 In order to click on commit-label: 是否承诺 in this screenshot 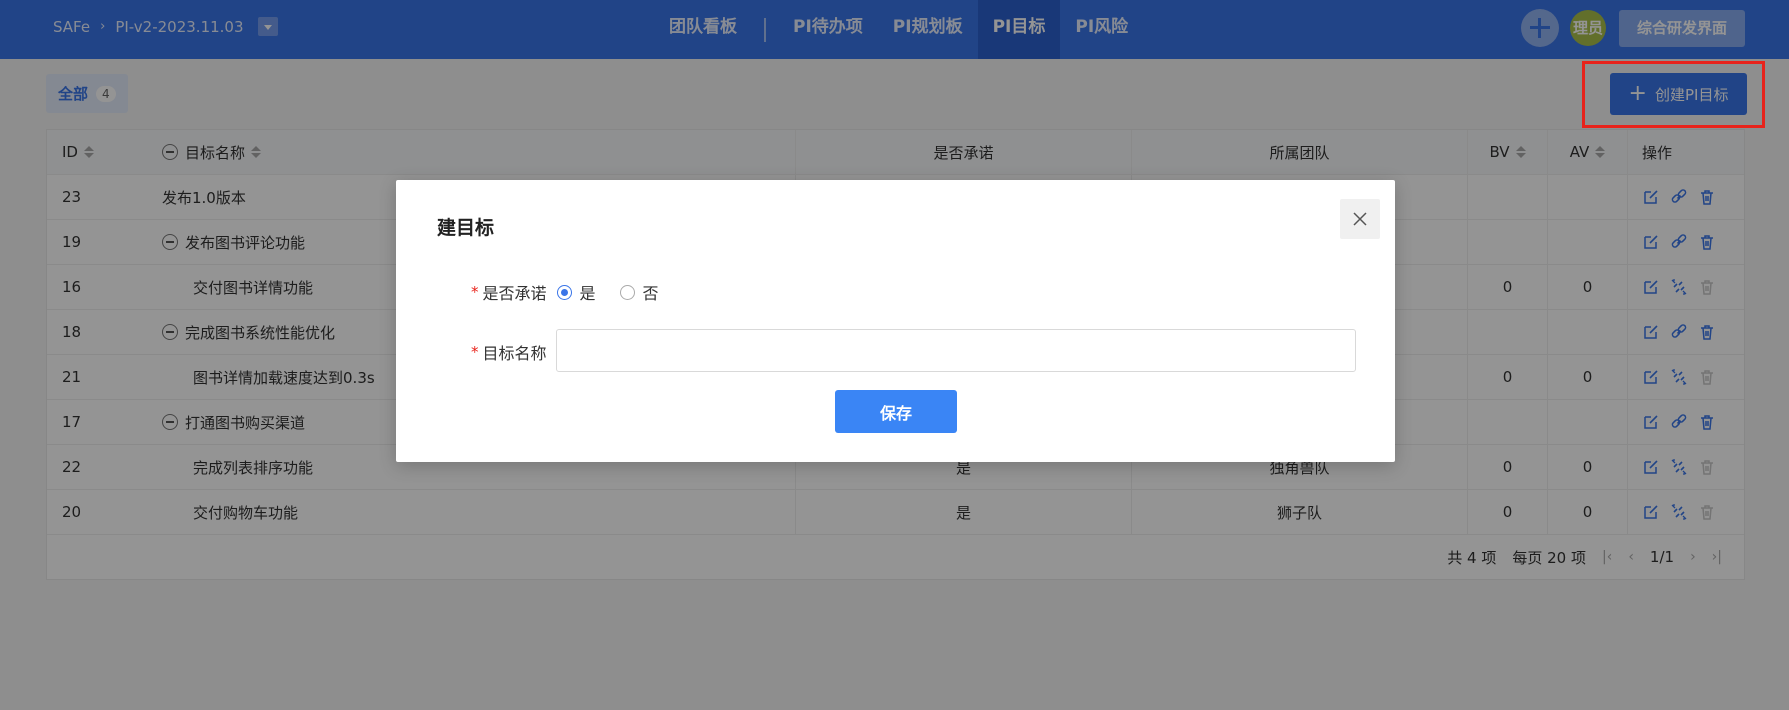, I will do `click(514, 293)`.